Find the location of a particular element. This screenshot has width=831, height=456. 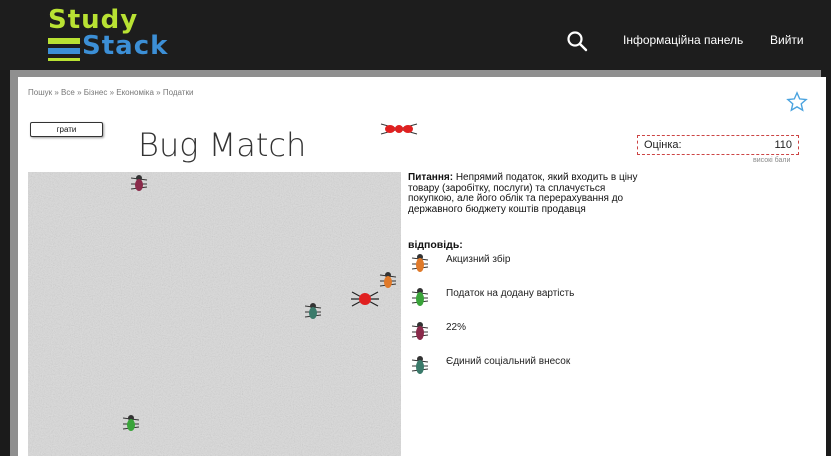

answer-text: Єдиний соціальний внесок is located at coordinates (508, 361).